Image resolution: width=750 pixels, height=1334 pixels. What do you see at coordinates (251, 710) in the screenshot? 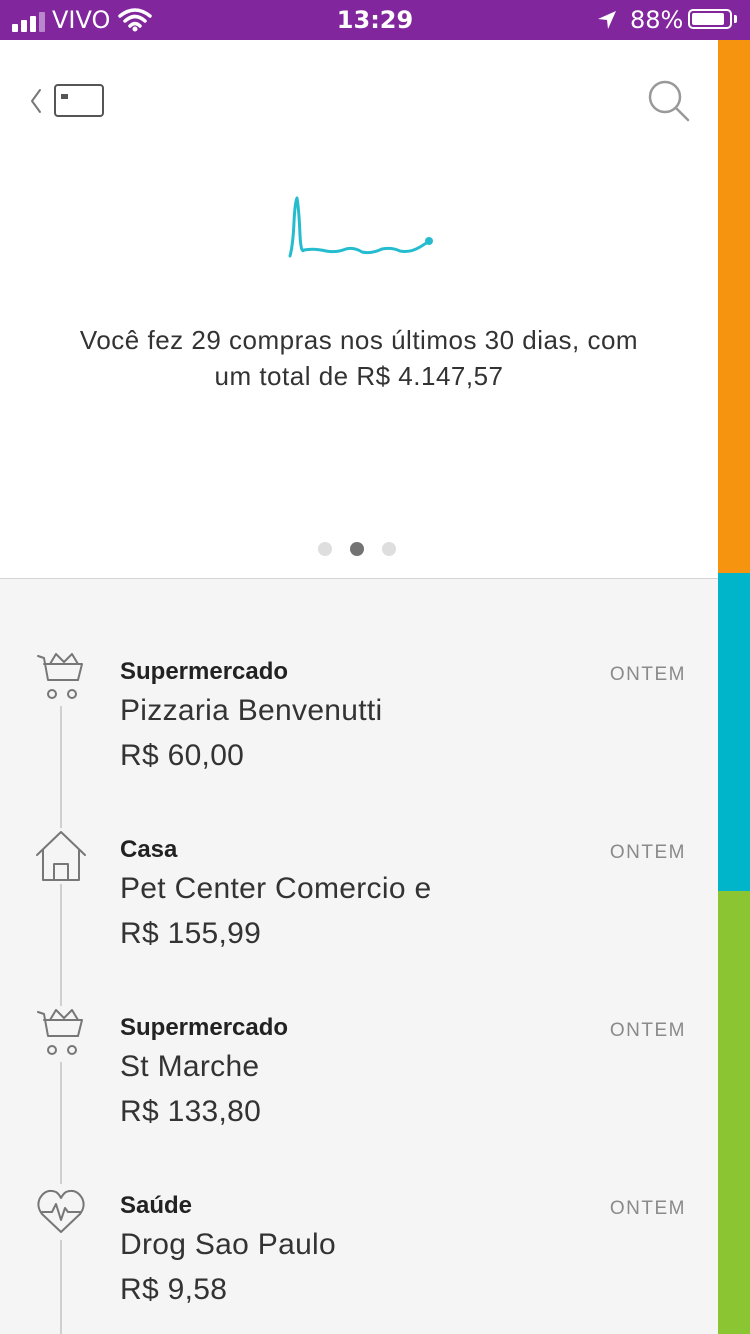
I see `transaction-merchant: Pizzaria Benvenutti` at bounding box center [251, 710].